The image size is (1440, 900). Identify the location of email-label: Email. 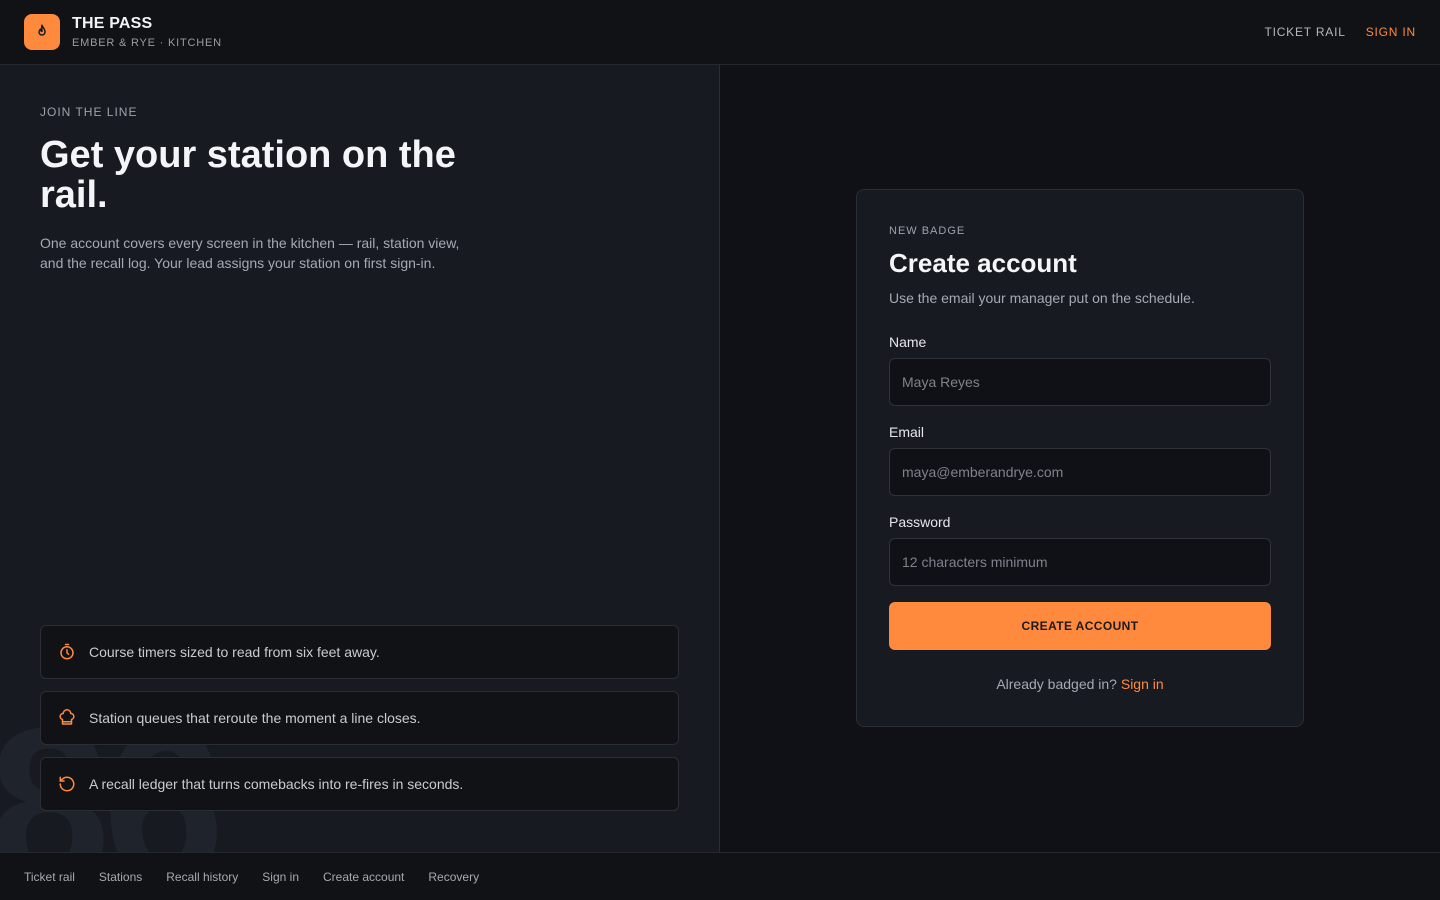
(907, 432).